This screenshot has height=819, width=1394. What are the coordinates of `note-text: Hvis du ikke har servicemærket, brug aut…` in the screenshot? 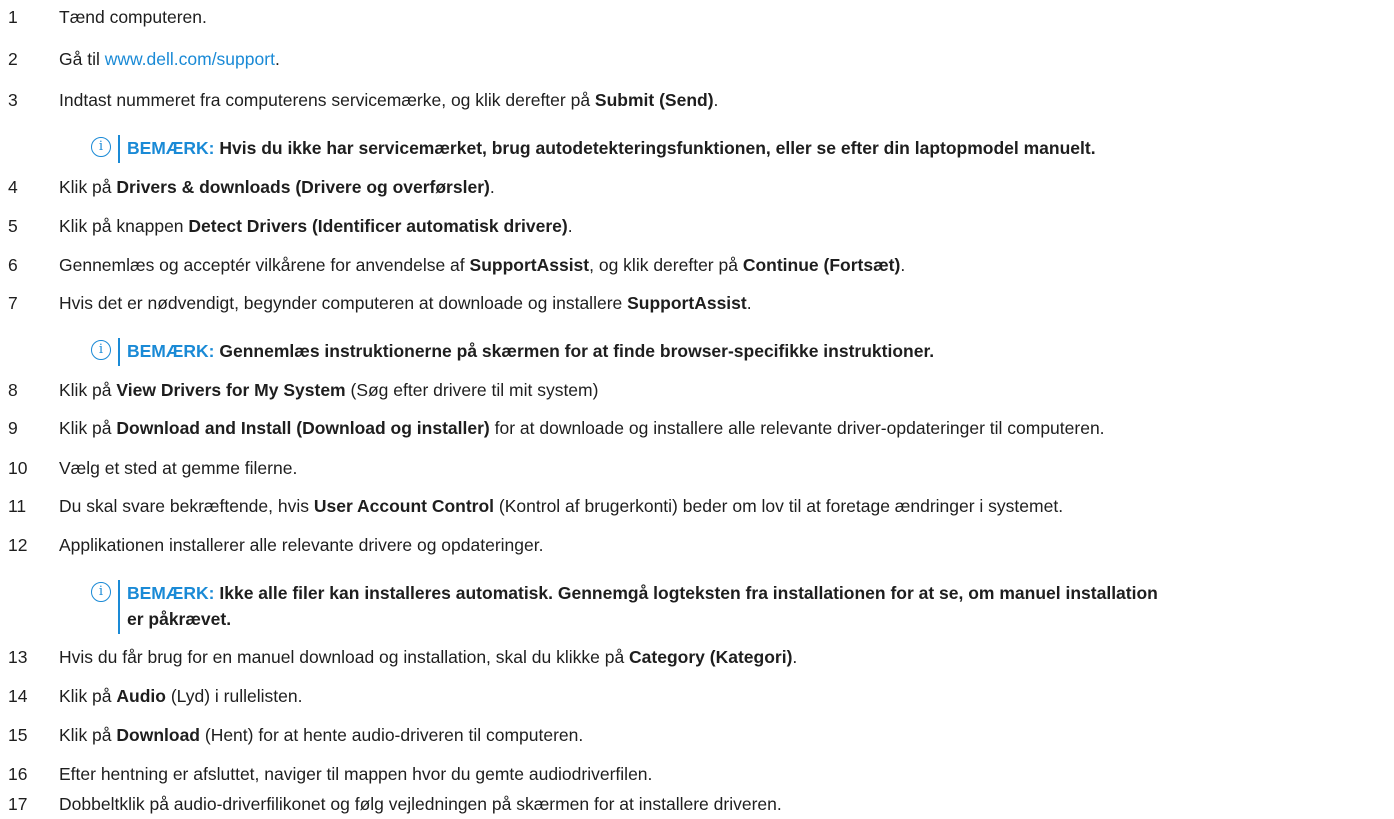 It's located at (657, 148).